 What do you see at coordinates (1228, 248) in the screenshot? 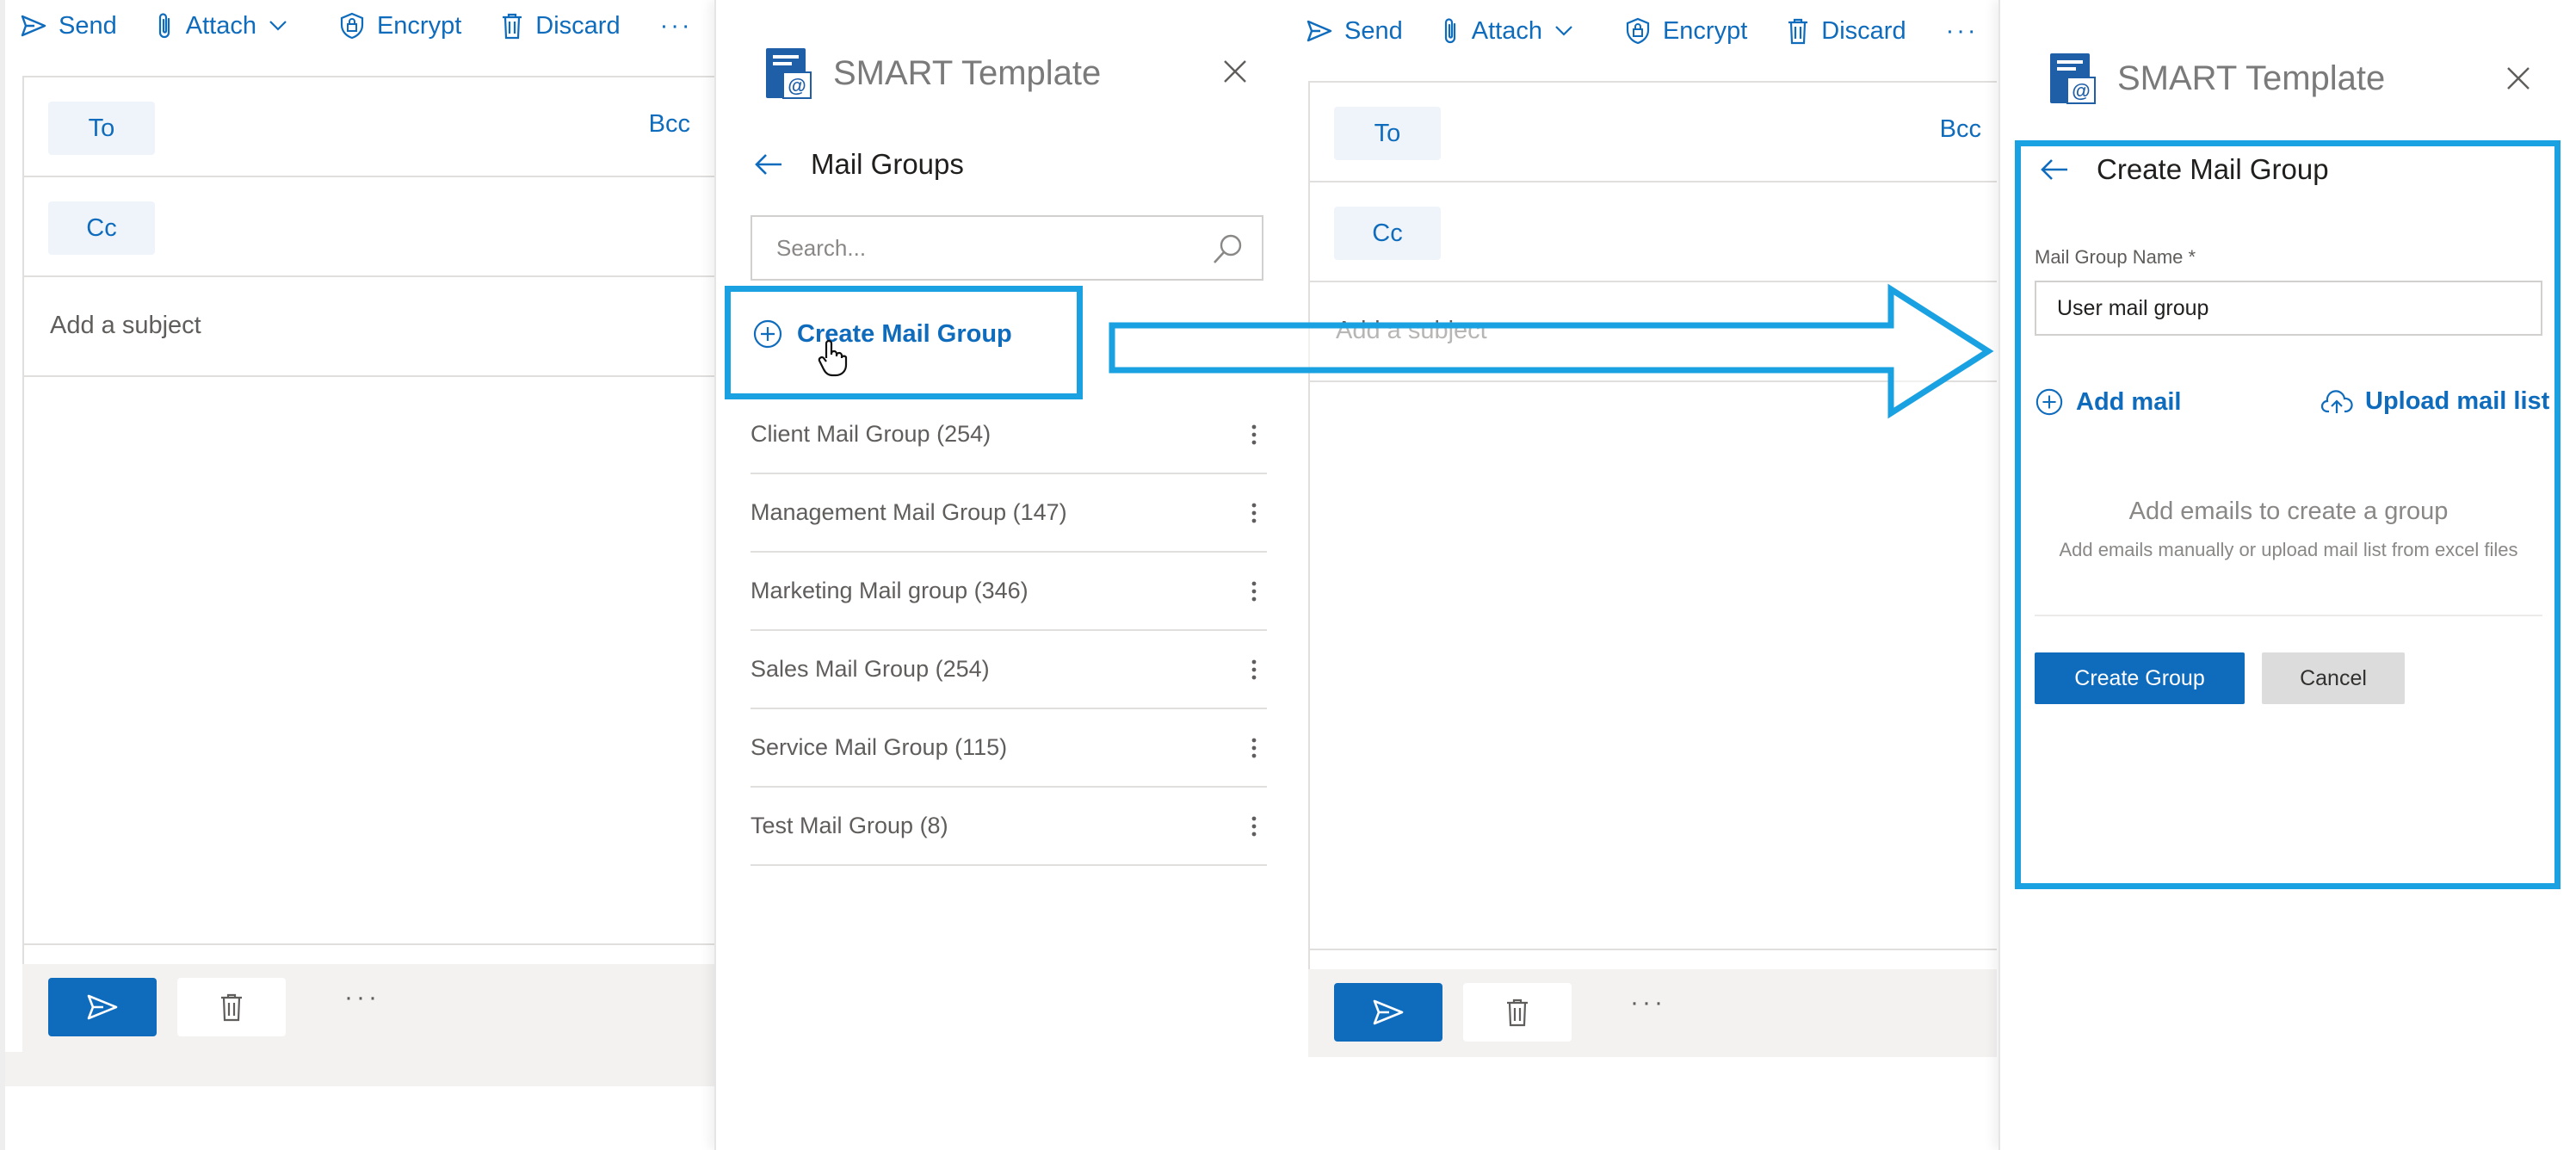
I see `search-icon` at bounding box center [1228, 248].